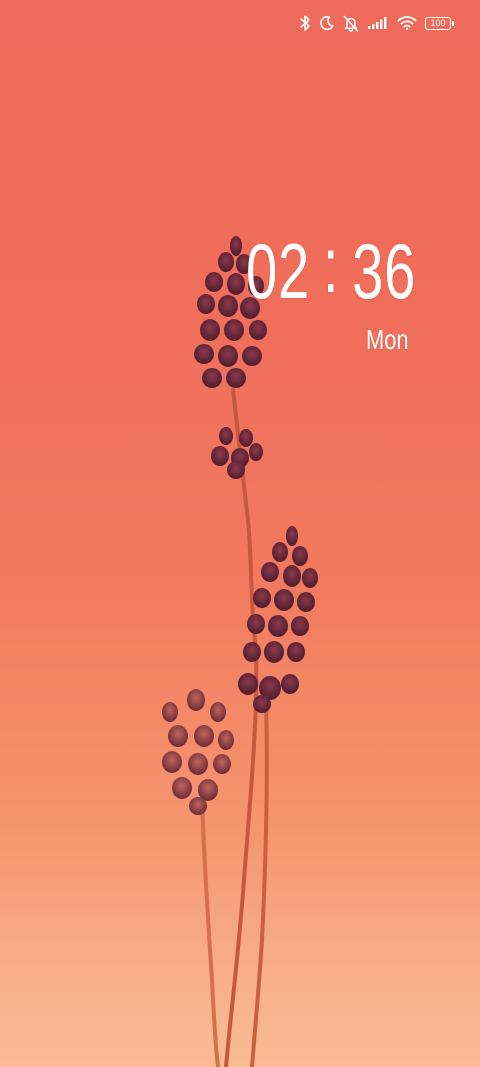  Describe the element at coordinates (387, 339) in the screenshot. I see `clock-day: Mon` at that location.